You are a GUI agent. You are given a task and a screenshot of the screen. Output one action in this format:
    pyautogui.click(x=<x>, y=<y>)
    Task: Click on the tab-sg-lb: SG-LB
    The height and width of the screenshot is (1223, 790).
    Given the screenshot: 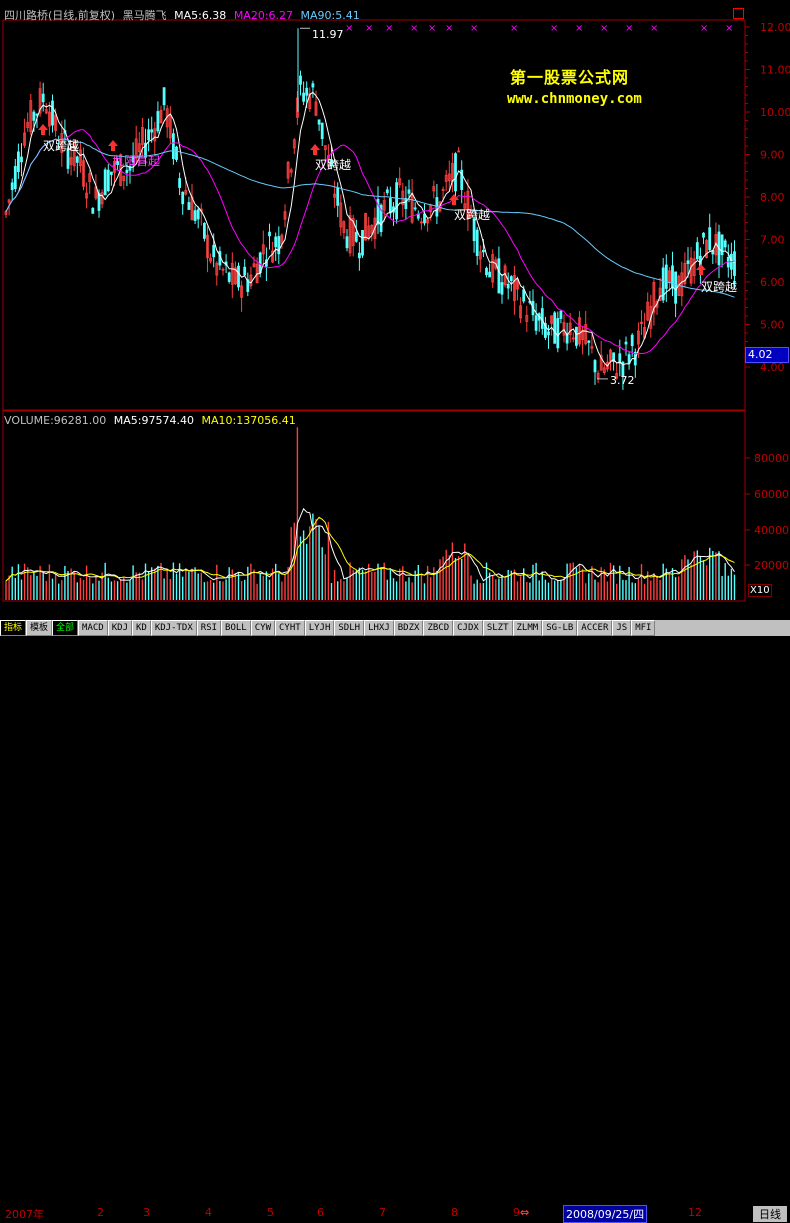 What is the action you would take?
    pyautogui.click(x=560, y=628)
    